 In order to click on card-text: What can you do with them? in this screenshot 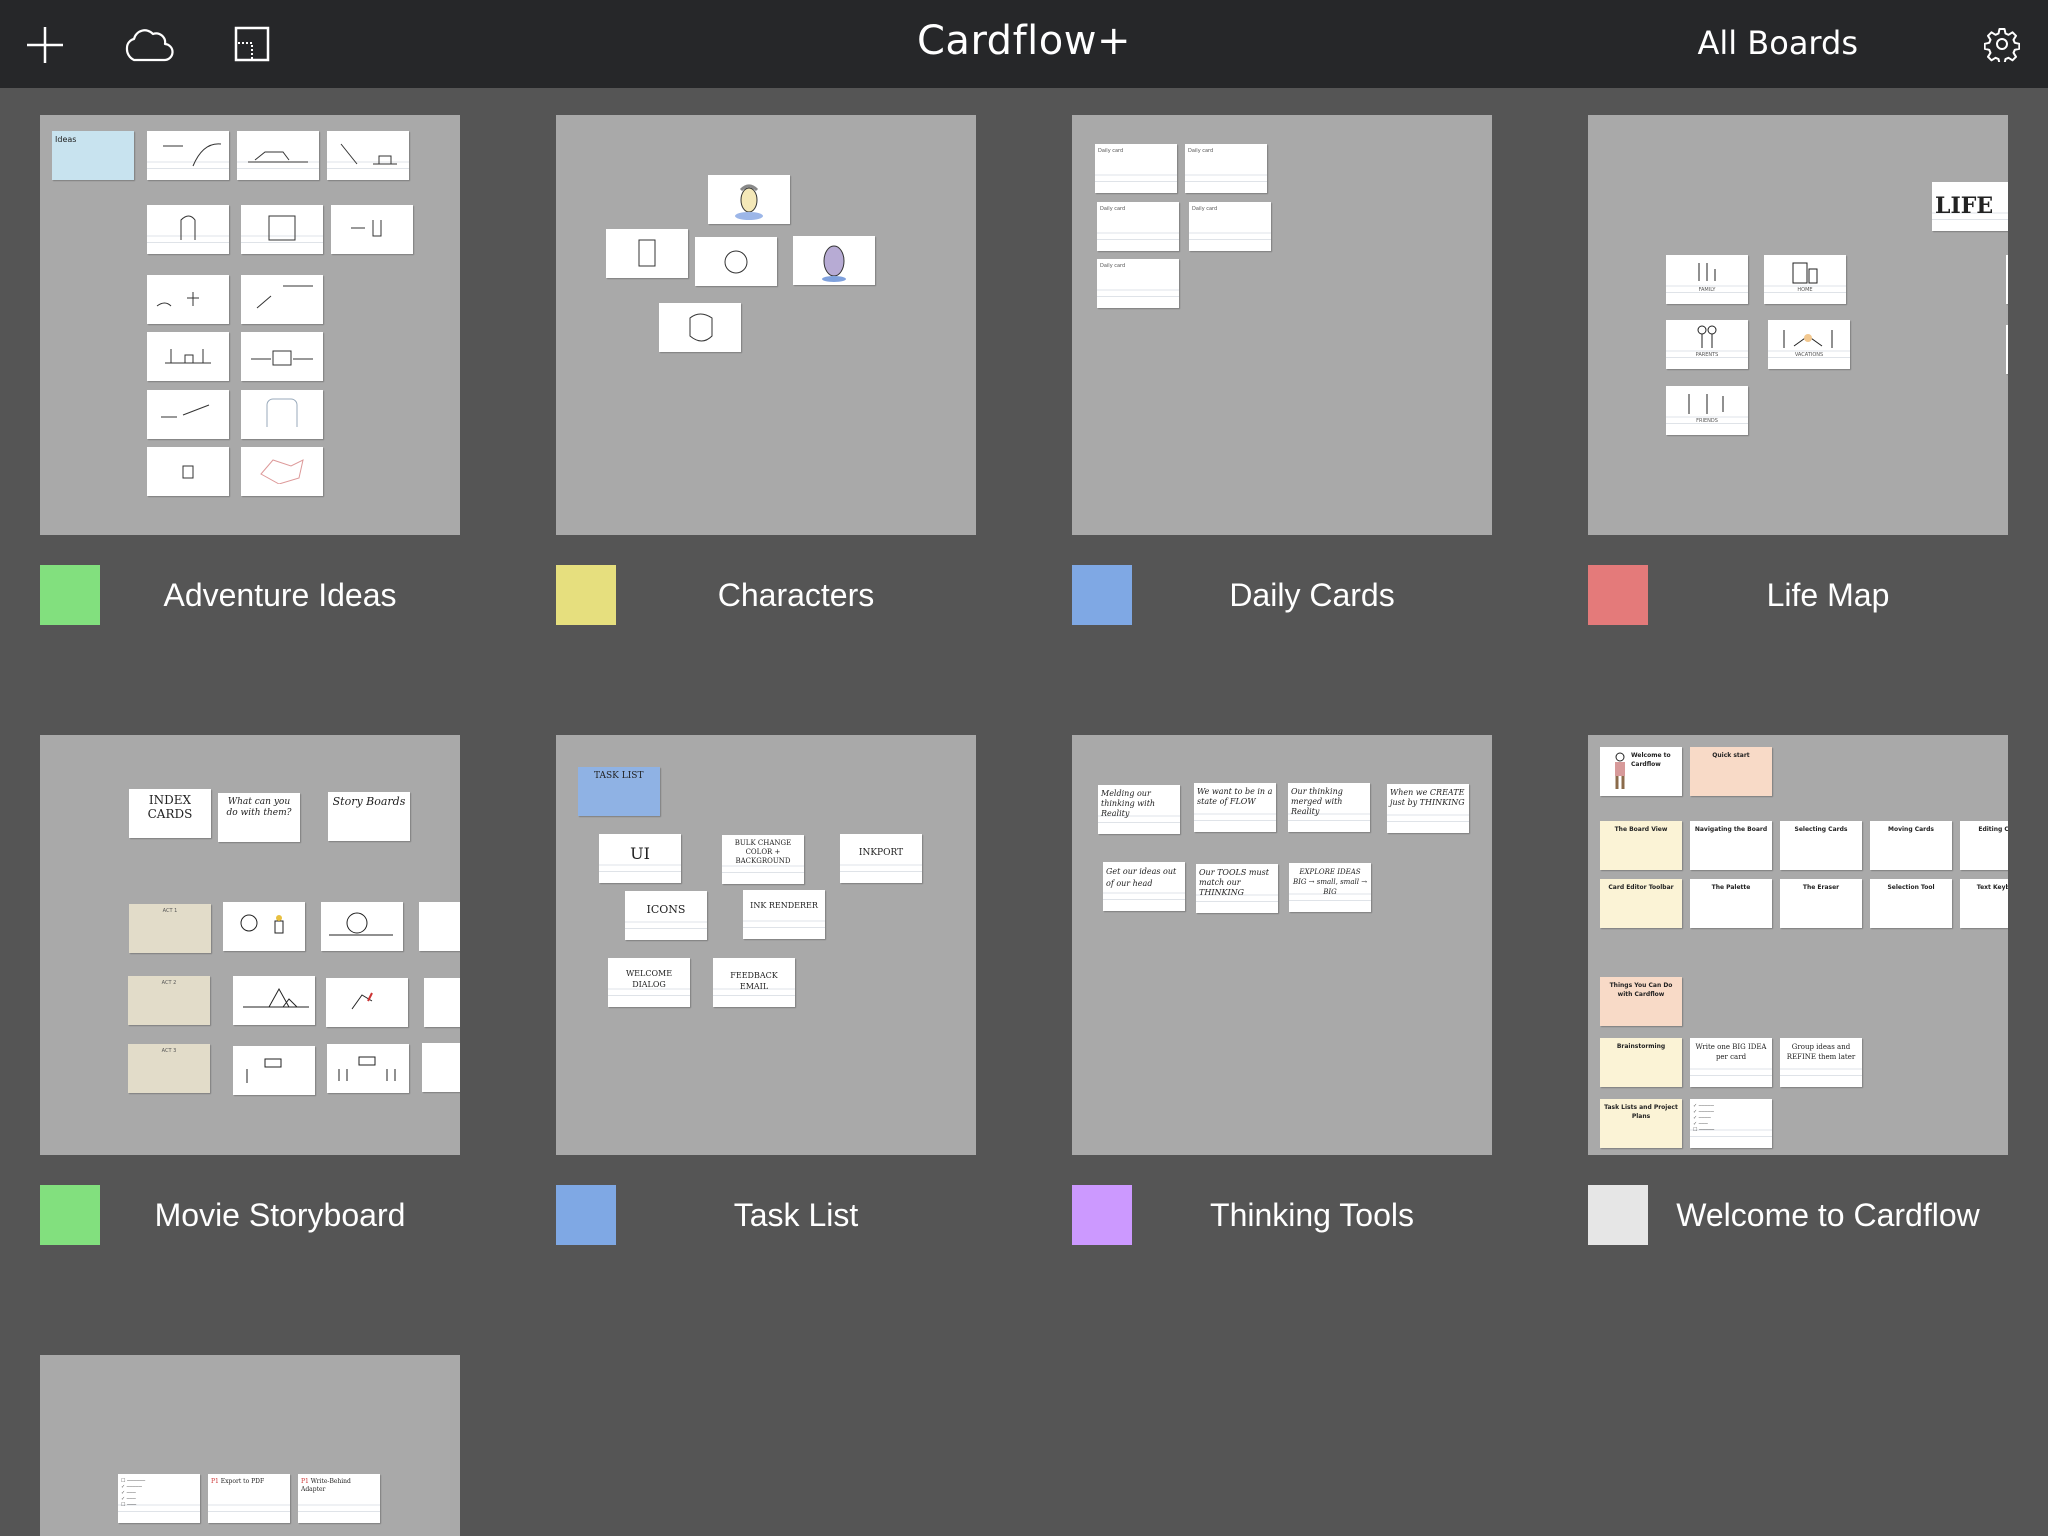, I will do `click(259, 807)`.